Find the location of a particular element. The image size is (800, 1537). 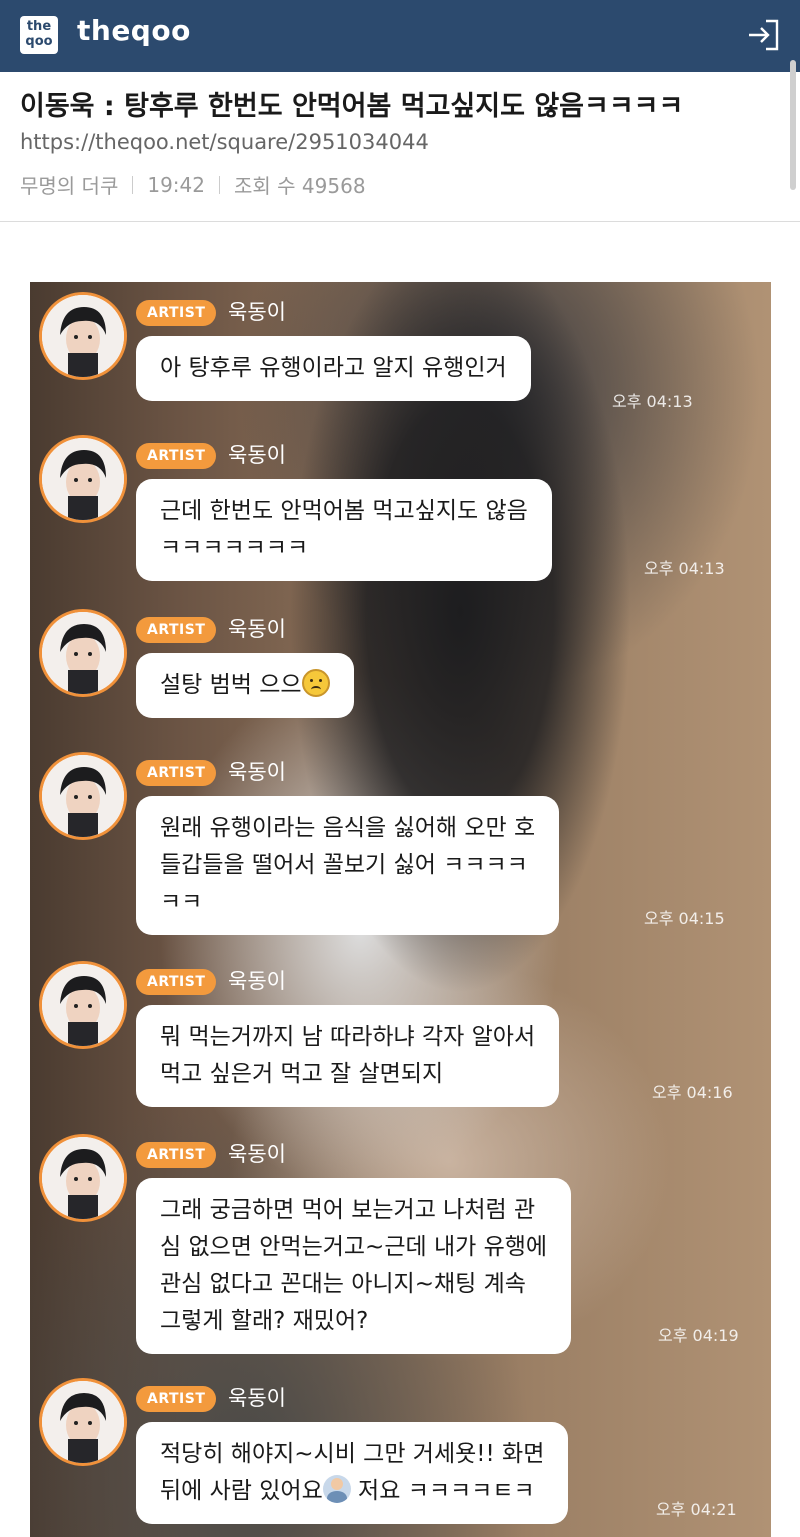

post-url: https://theqoo.net/square/2951034044 is located at coordinates (224, 142).